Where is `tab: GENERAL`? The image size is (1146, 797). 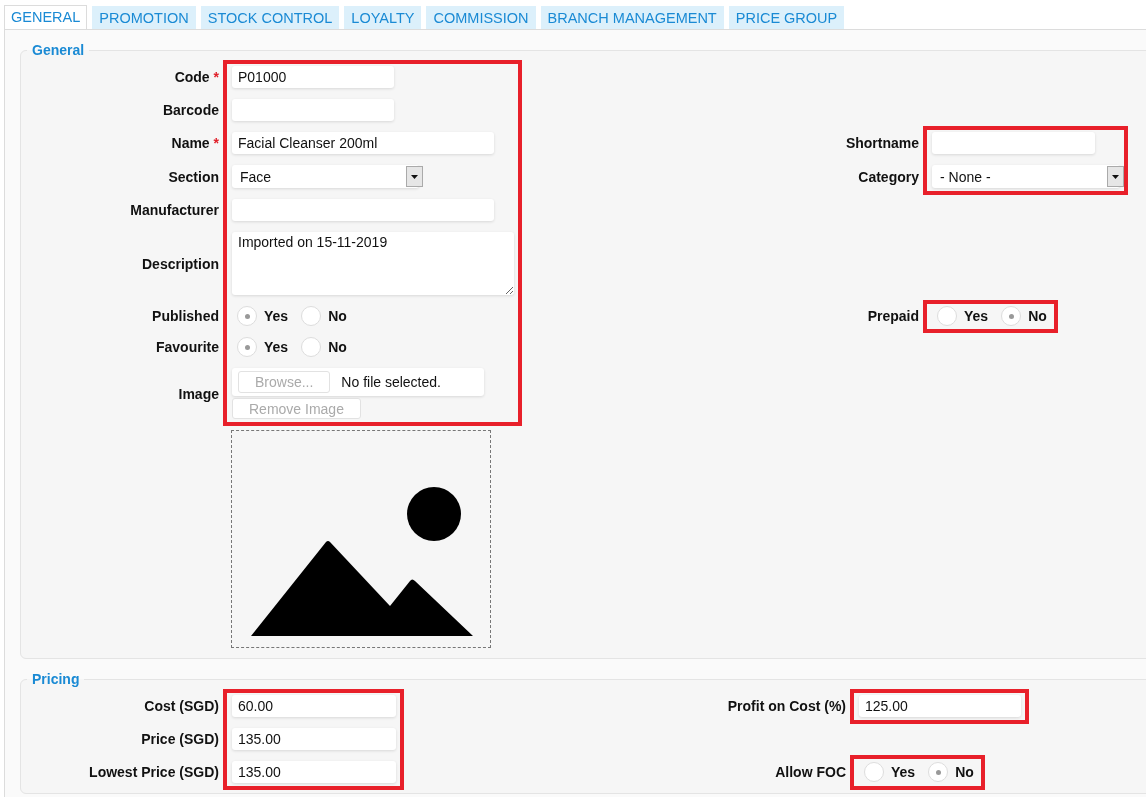
tab: GENERAL is located at coordinates (46, 17).